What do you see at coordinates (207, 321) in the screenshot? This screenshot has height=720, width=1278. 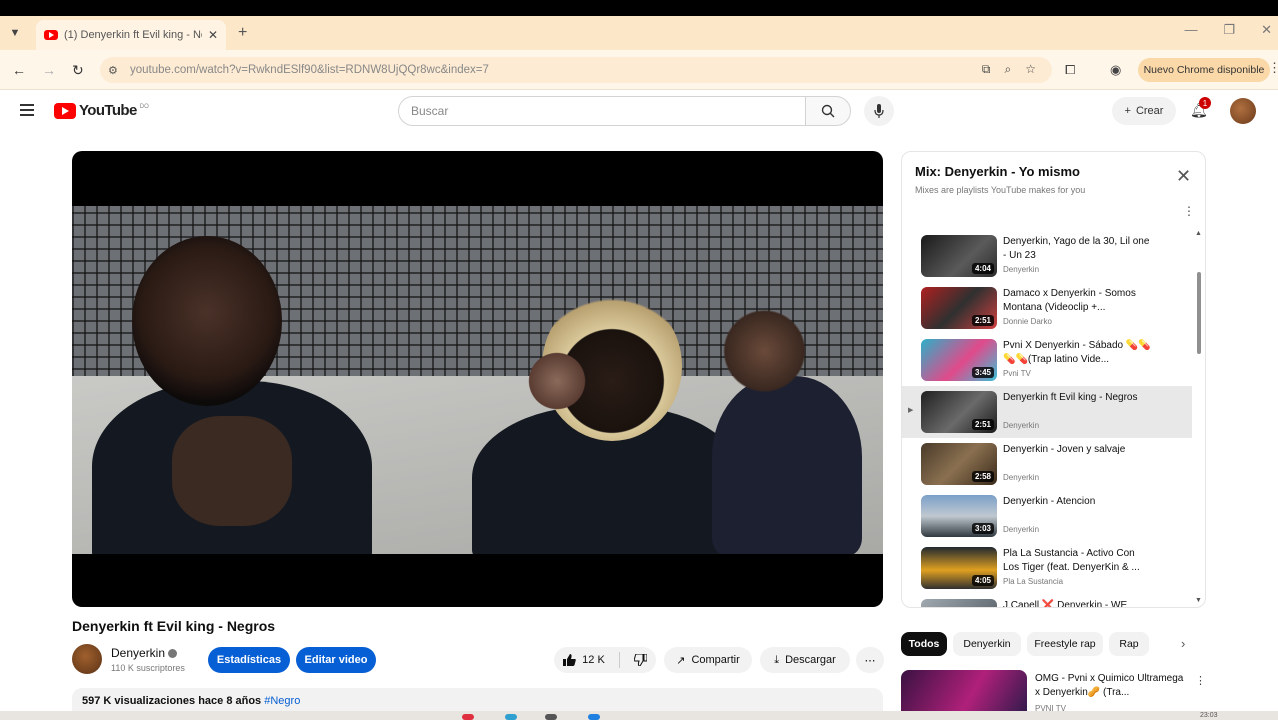 I see `video-figure-left-head` at bounding box center [207, 321].